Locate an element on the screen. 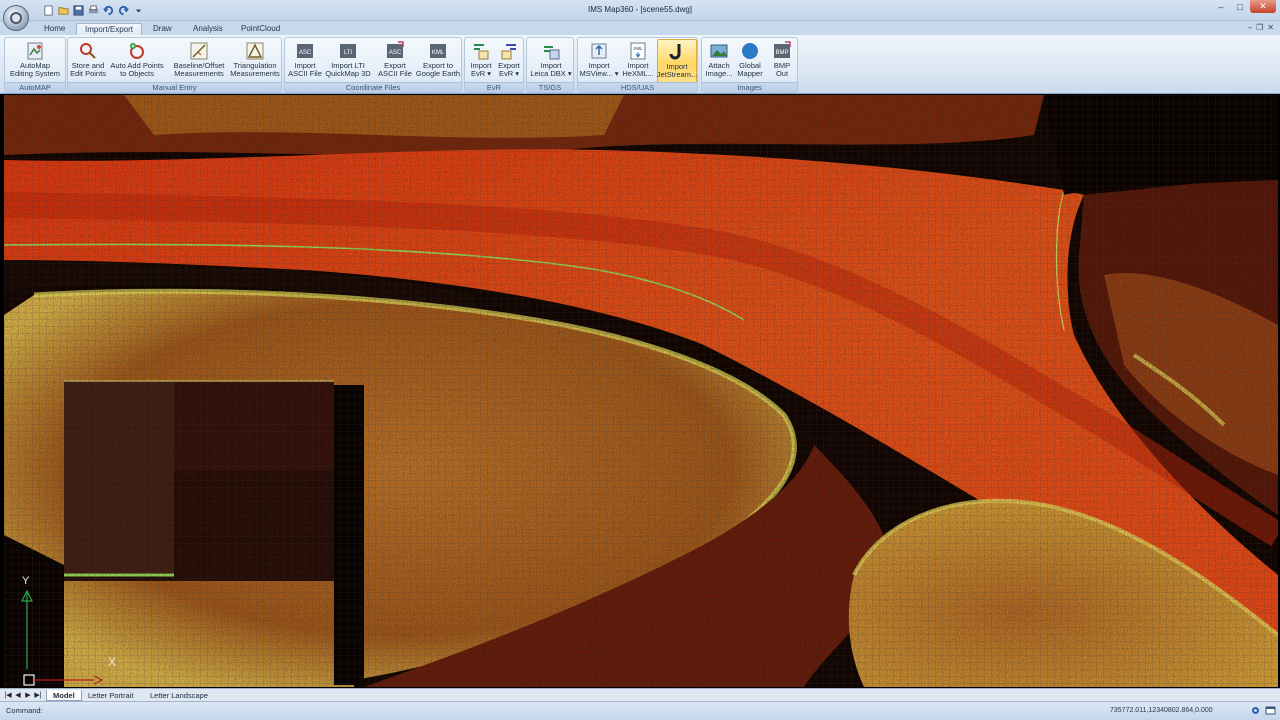 The width and height of the screenshot is (1280, 720). tab-draw: Draw is located at coordinates (162, 29).